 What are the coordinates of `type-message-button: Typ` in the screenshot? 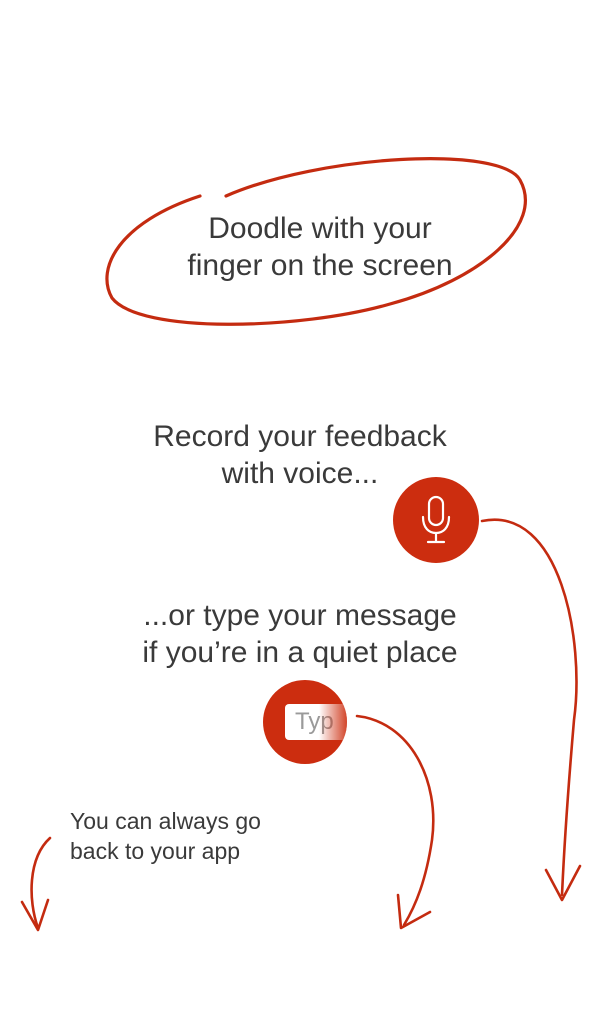 It's located at (305, 722).